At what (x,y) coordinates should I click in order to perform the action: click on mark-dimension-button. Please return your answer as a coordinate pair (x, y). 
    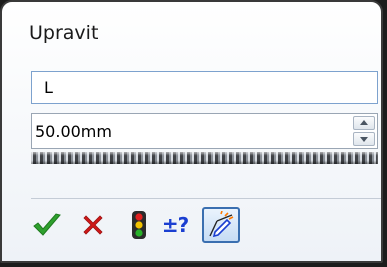
    Looking at the image, I should click on (221, 225).